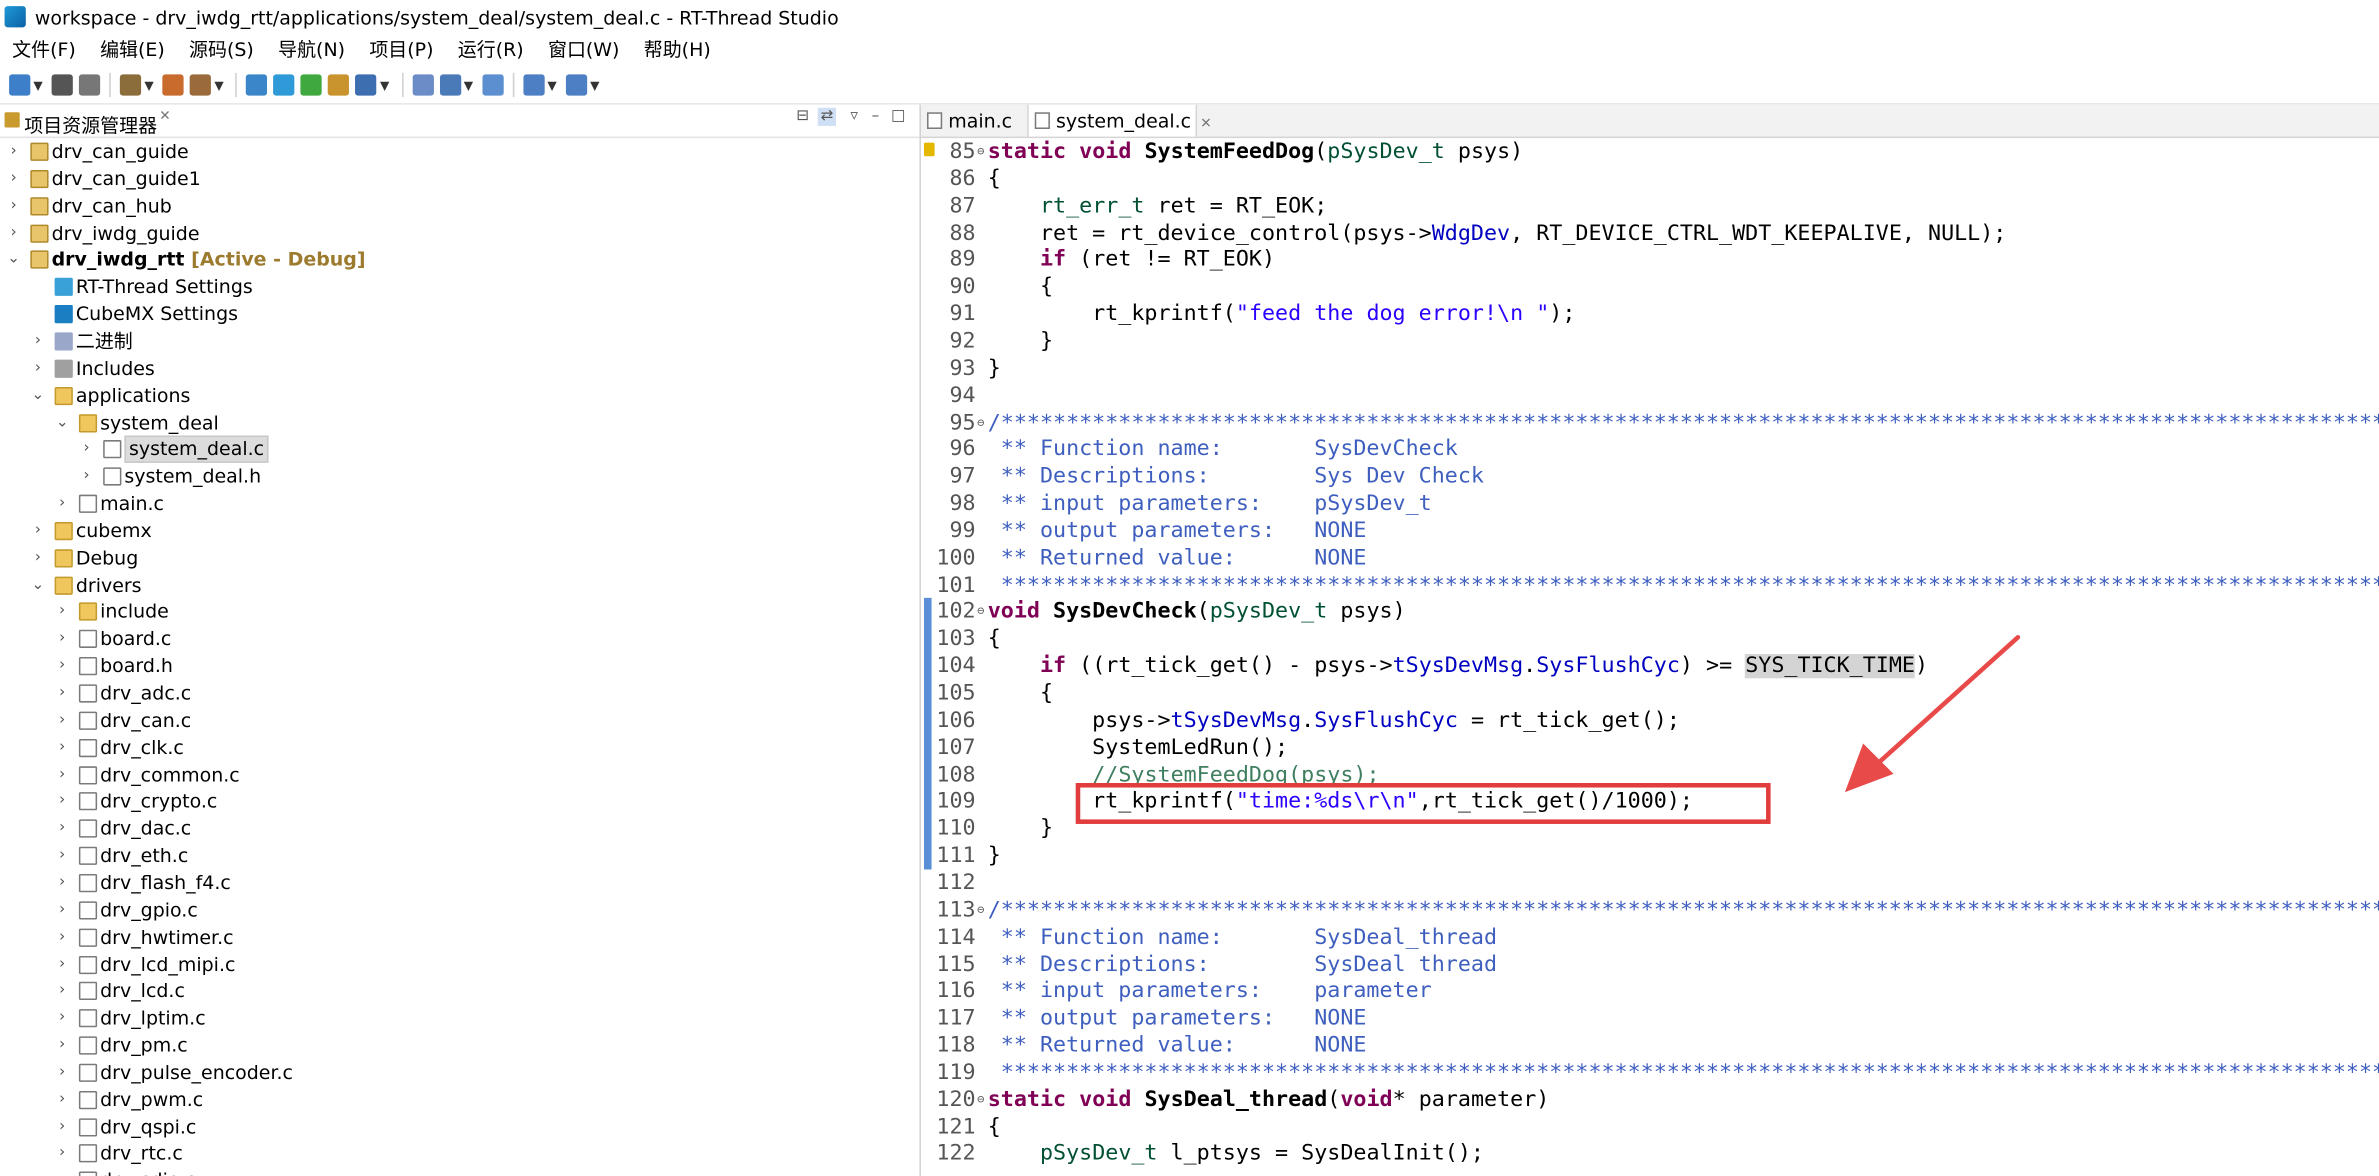 This screenshot has height=1176, width=2379. What do you see at coordinates (148, 85) in the screenshot?
I see `build-dropdown-icon: ▼` at bounding box center [148, 85].